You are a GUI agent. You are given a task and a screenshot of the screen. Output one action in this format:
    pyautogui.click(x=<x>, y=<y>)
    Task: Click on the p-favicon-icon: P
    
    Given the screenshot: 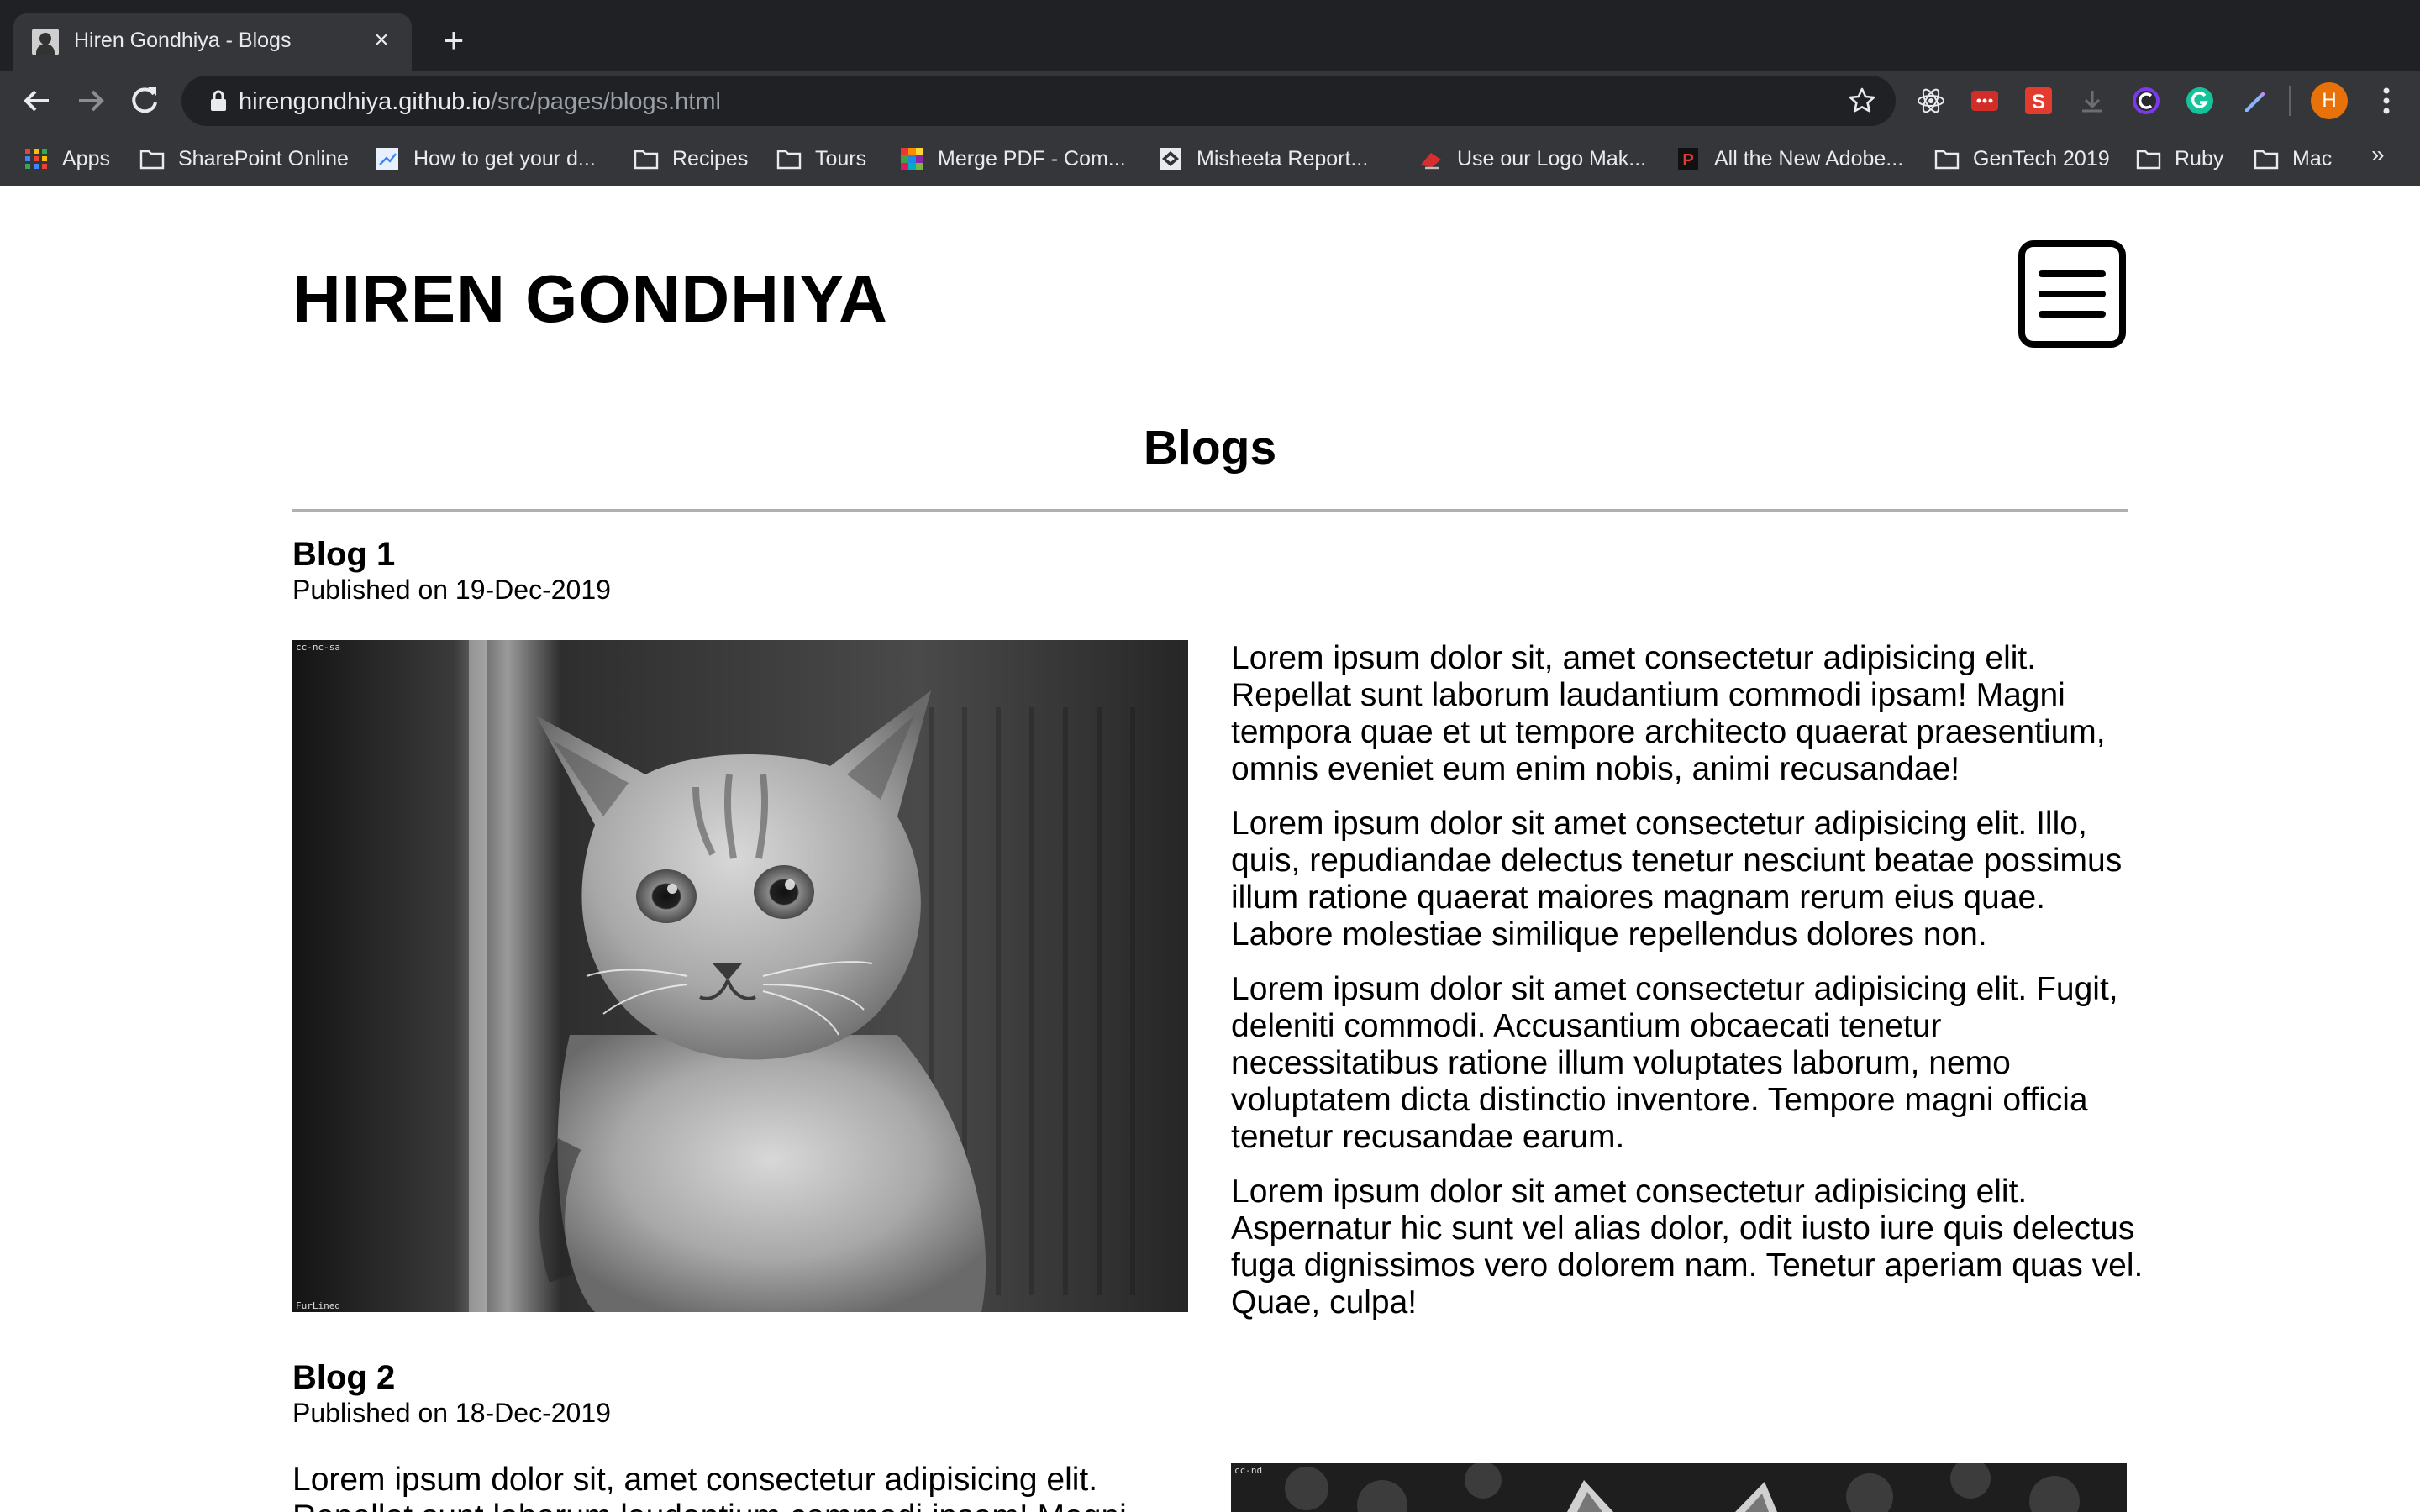 What is the action you would take?
    pyautogui.click(x=1688, y=159)
    